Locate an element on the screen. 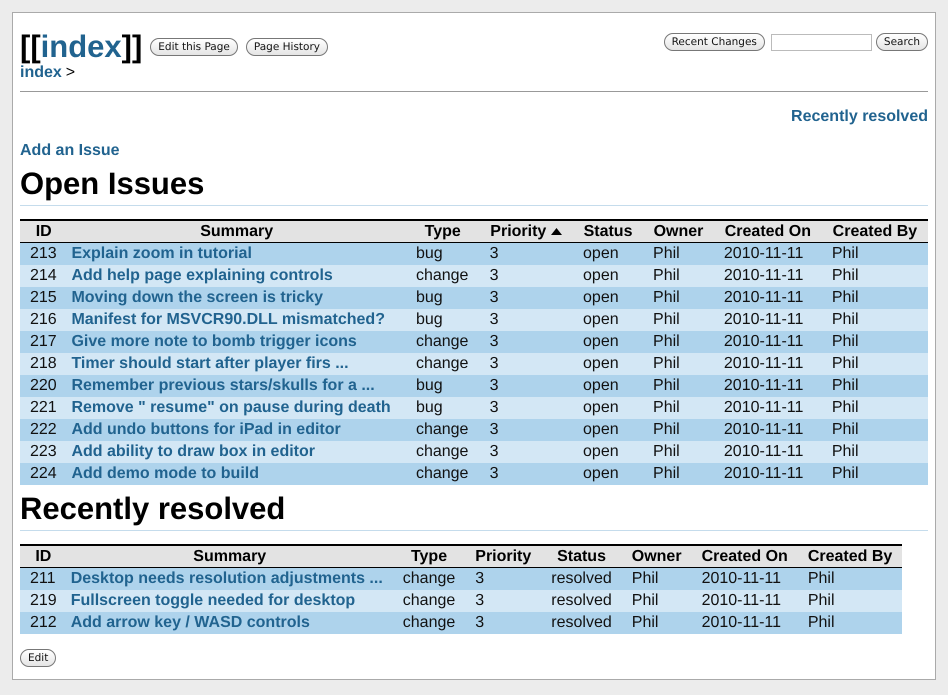  issue-link: Add demo mode to build is located at coordinates (165, 473).